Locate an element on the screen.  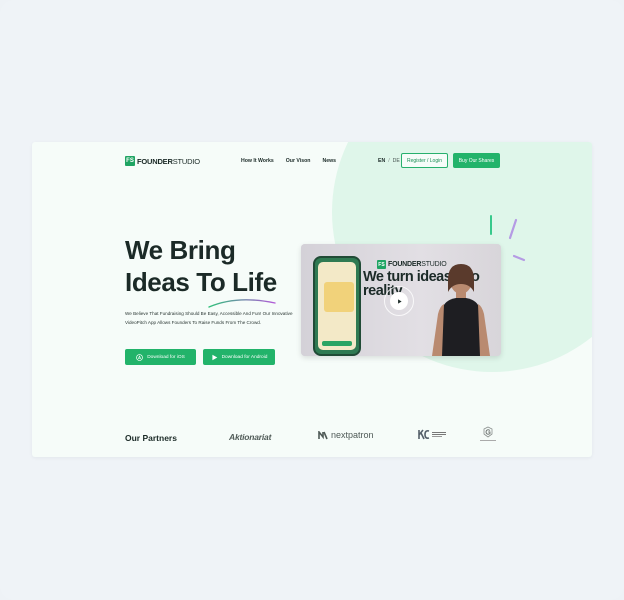
g-emblem-icon is located at coordinates (488, 432).